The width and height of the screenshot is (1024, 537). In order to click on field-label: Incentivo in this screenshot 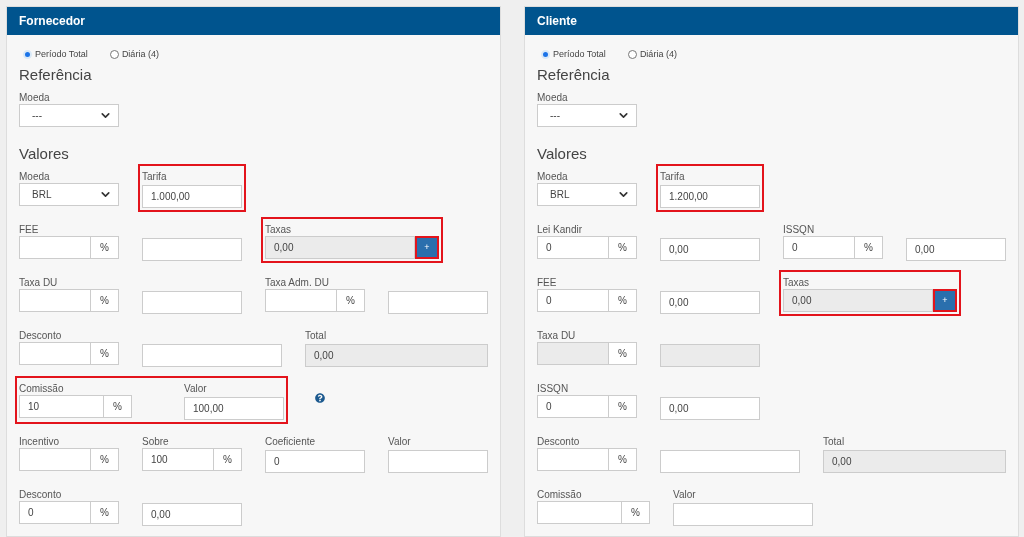, I will do `click(39, 441)`.